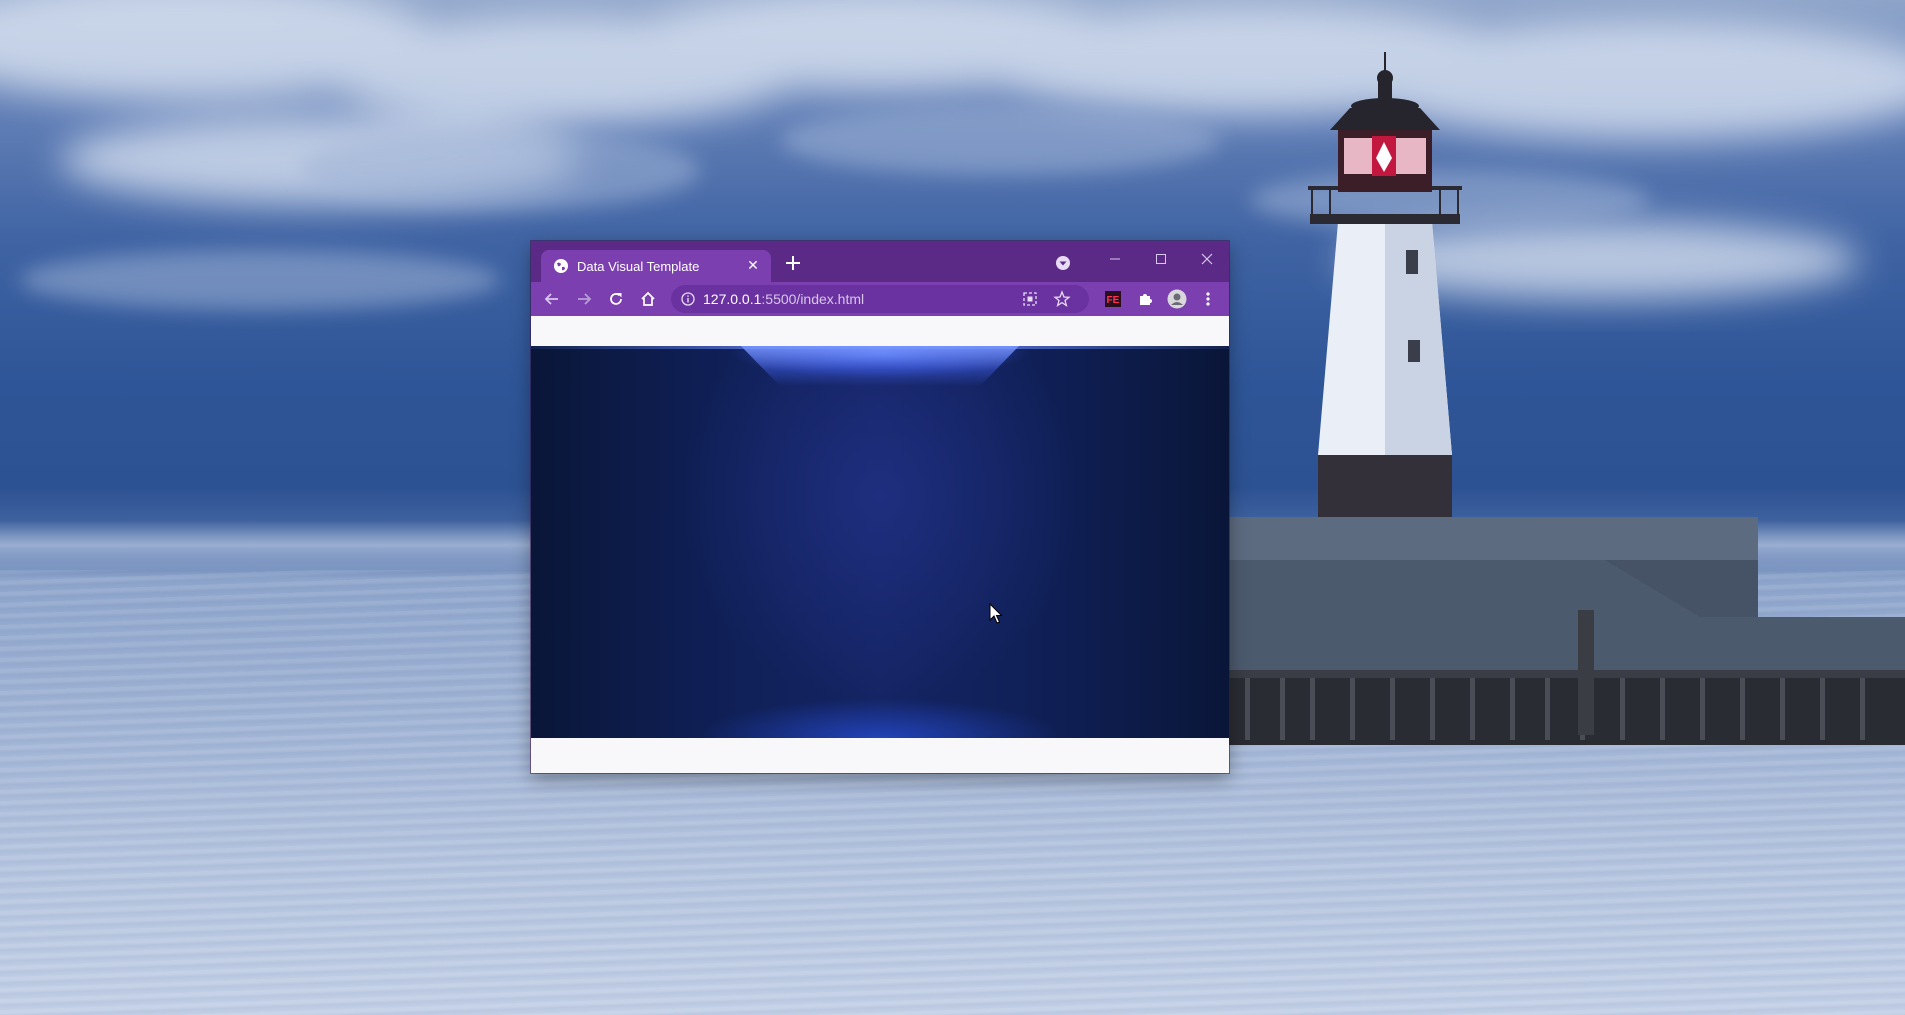 The width and height of the screenshot is (1905, 1015). I want to click on kebab-menu-icon, so click(1208, 299).